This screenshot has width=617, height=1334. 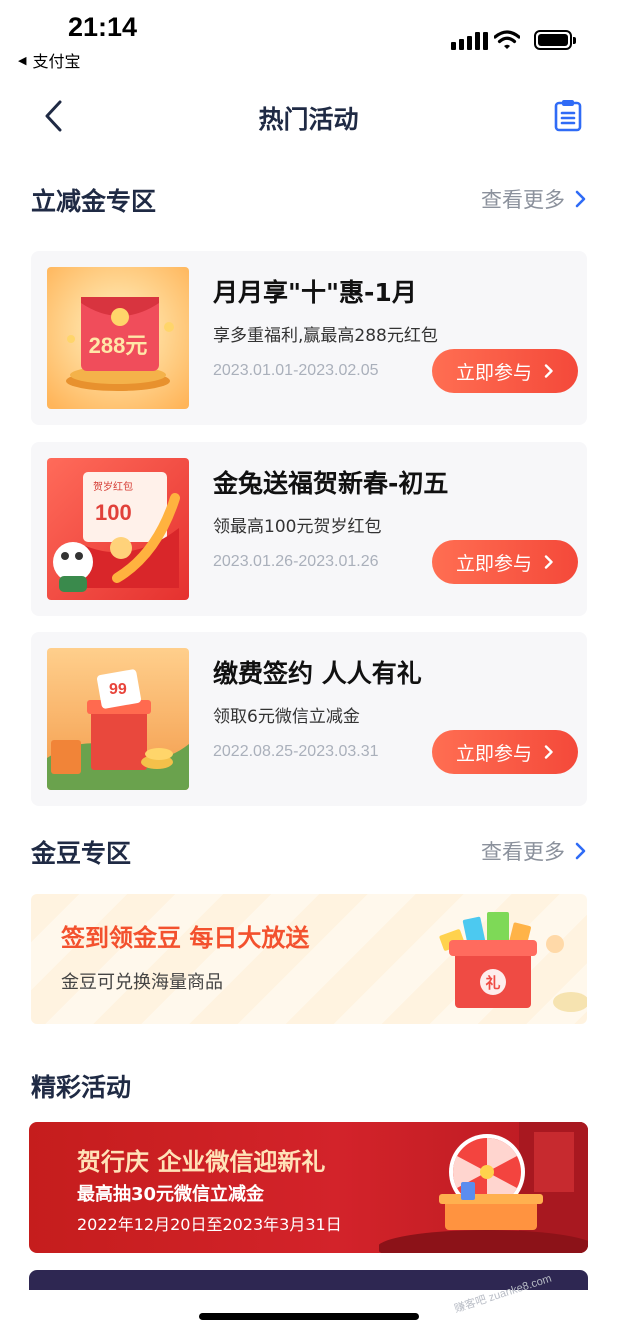 I want to click on home-indicator, so click(x=309, y=1316).